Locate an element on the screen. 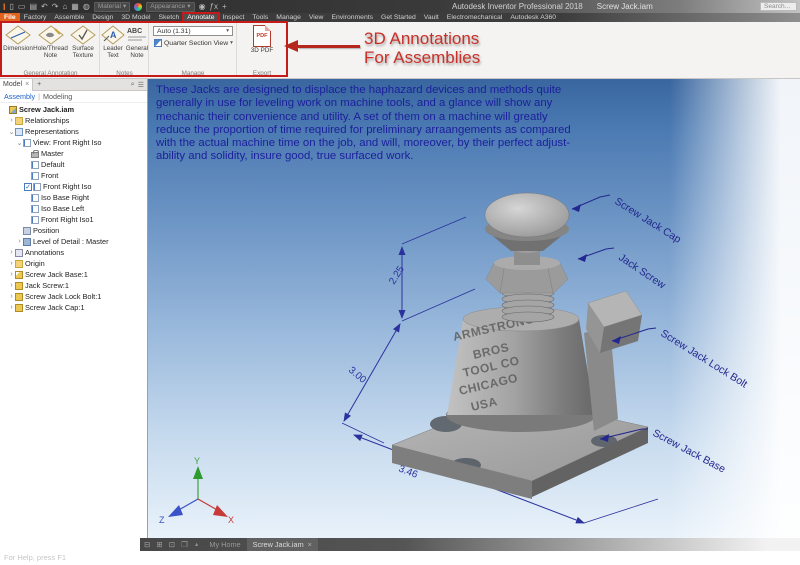  tab-assemble: Assemble is located at coordinates (69, 17).